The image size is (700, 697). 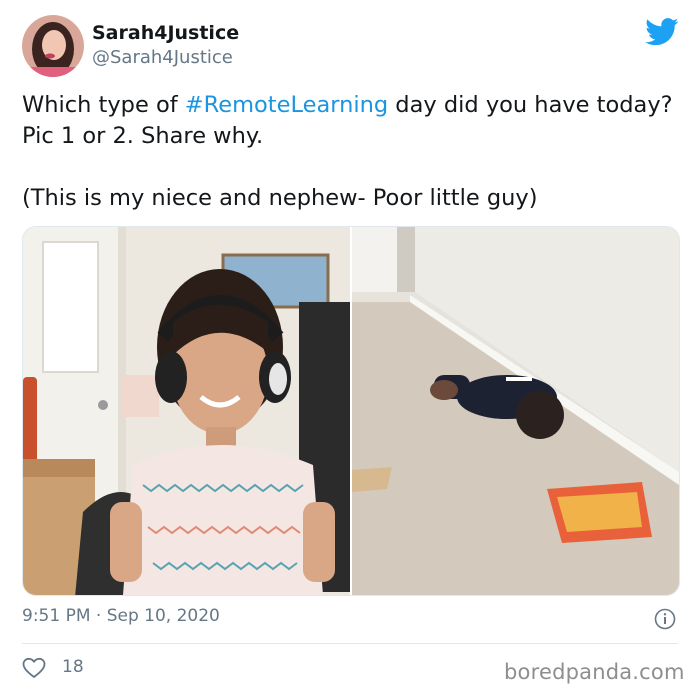 I want to click on info-icon, so click(x=665, y=619).